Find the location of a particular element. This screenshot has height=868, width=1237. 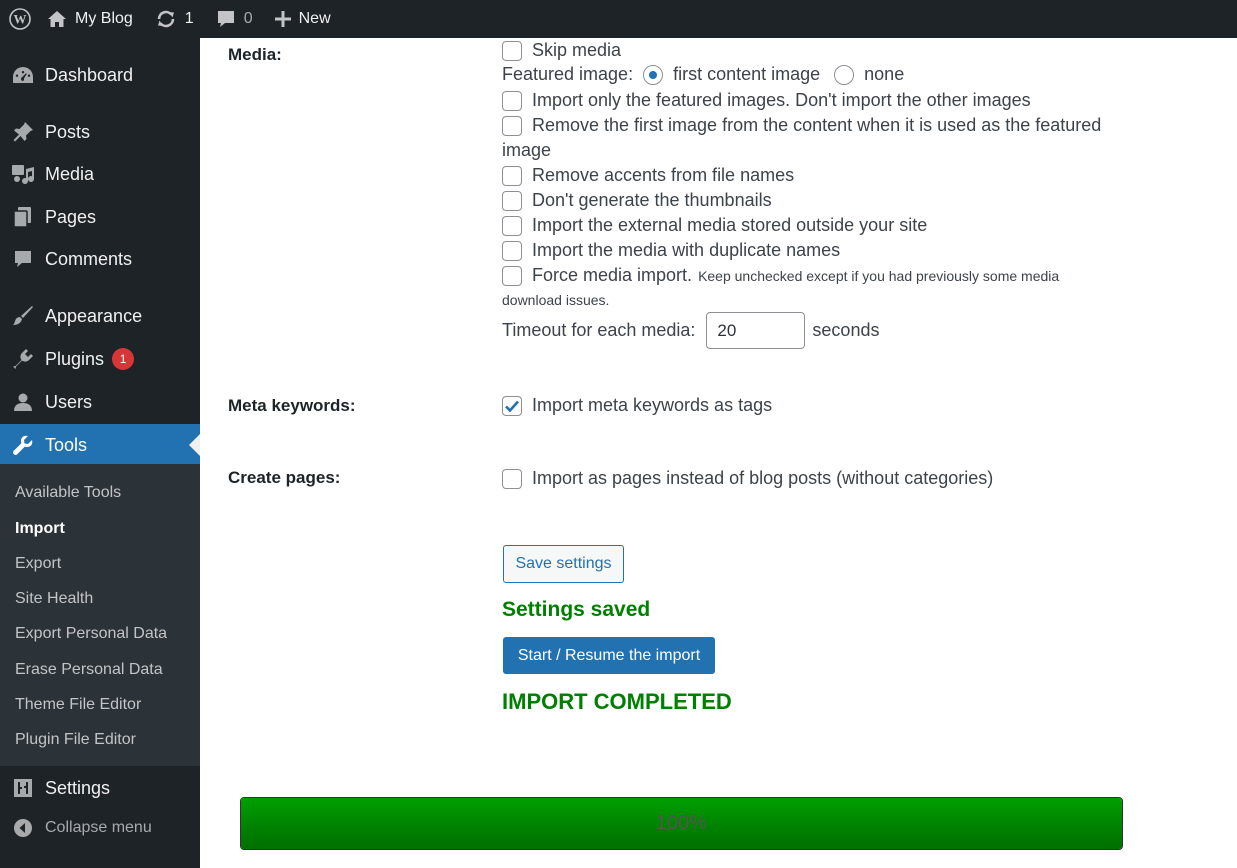

new-label: New is located at coordinates (314, 18).